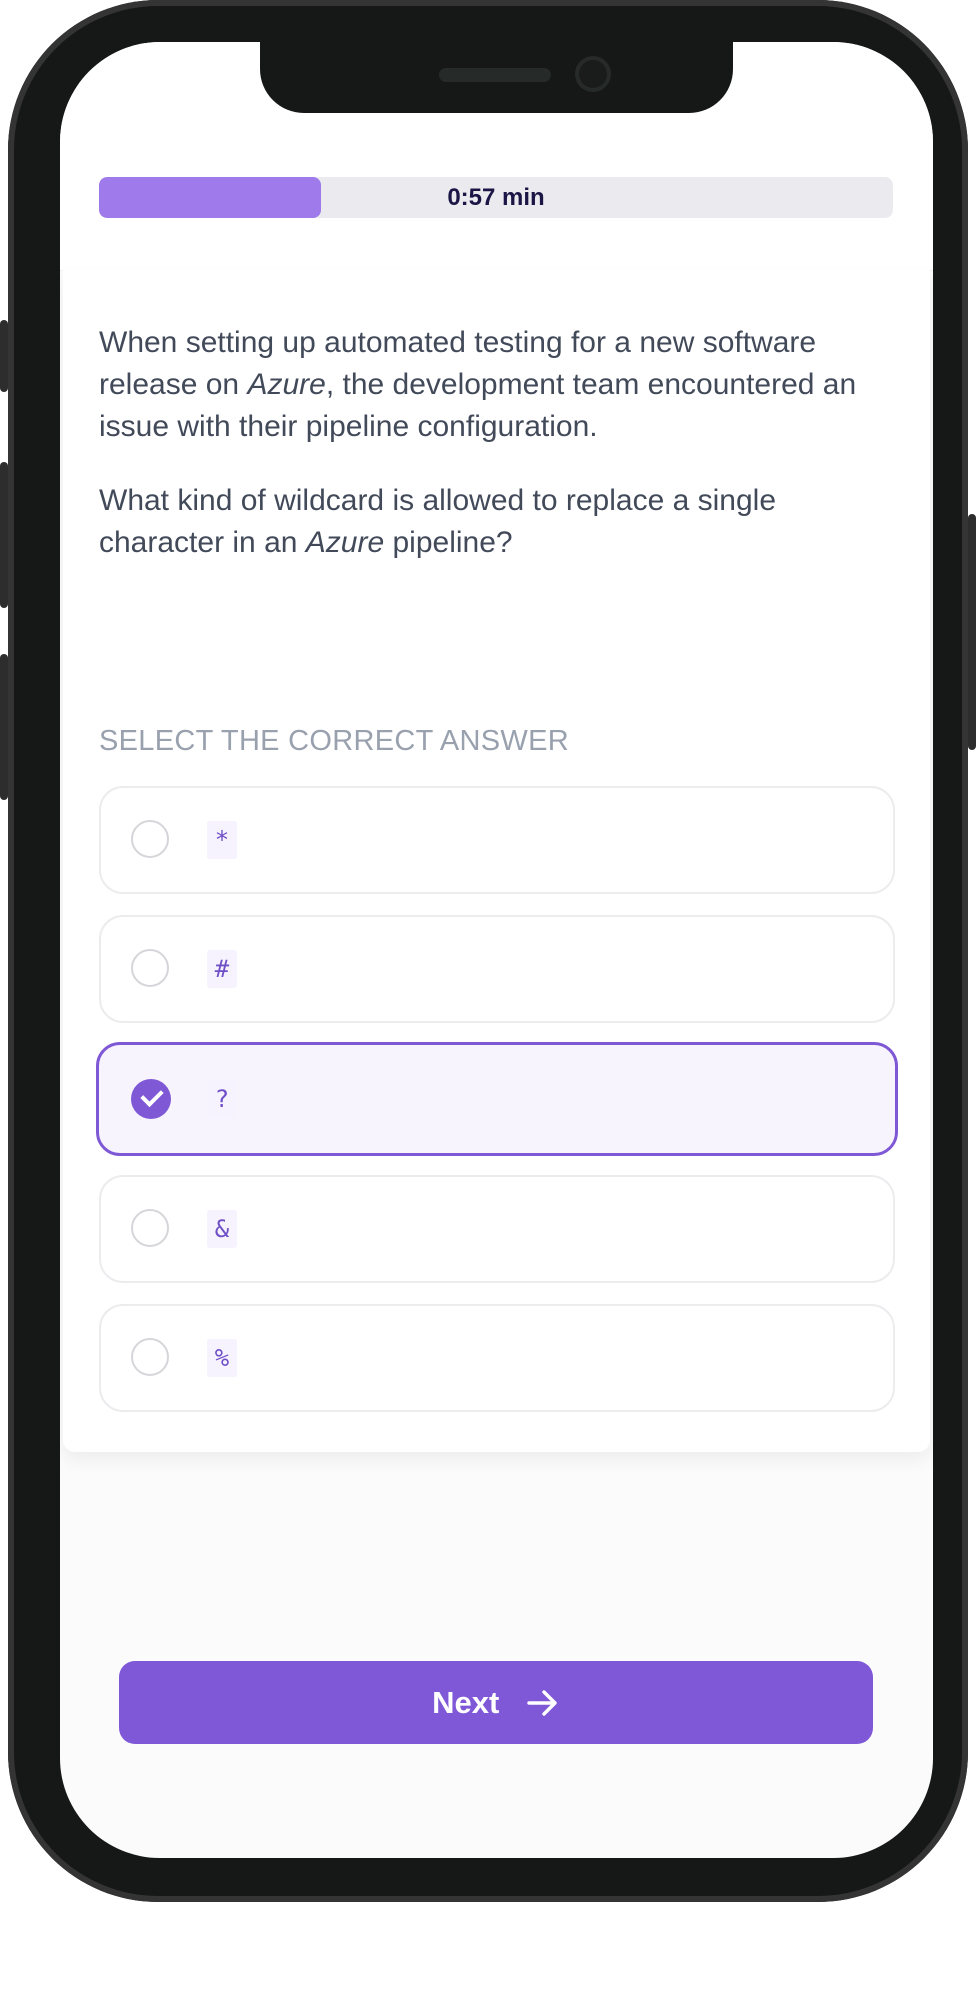 The width and height of the screenshot is (976, 2004). What do you see at coordinates (152, 1095) in the screenshot?
I see `checkmark-icon` at bounding box center [152, 1095].